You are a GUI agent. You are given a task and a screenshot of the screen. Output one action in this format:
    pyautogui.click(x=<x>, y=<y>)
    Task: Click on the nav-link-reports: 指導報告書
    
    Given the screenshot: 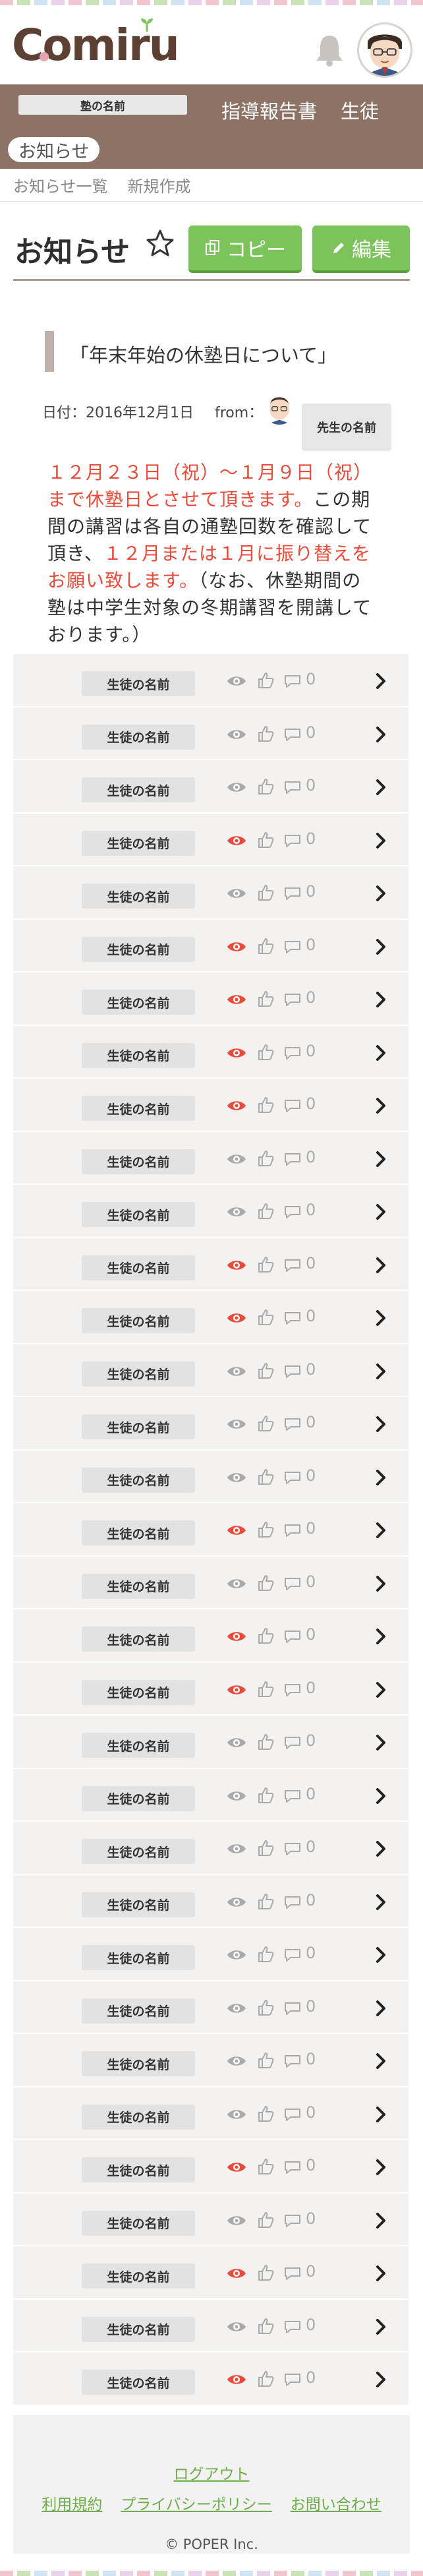 What is the action you would take?
    pyautogui.click(x=269, y=110)
    